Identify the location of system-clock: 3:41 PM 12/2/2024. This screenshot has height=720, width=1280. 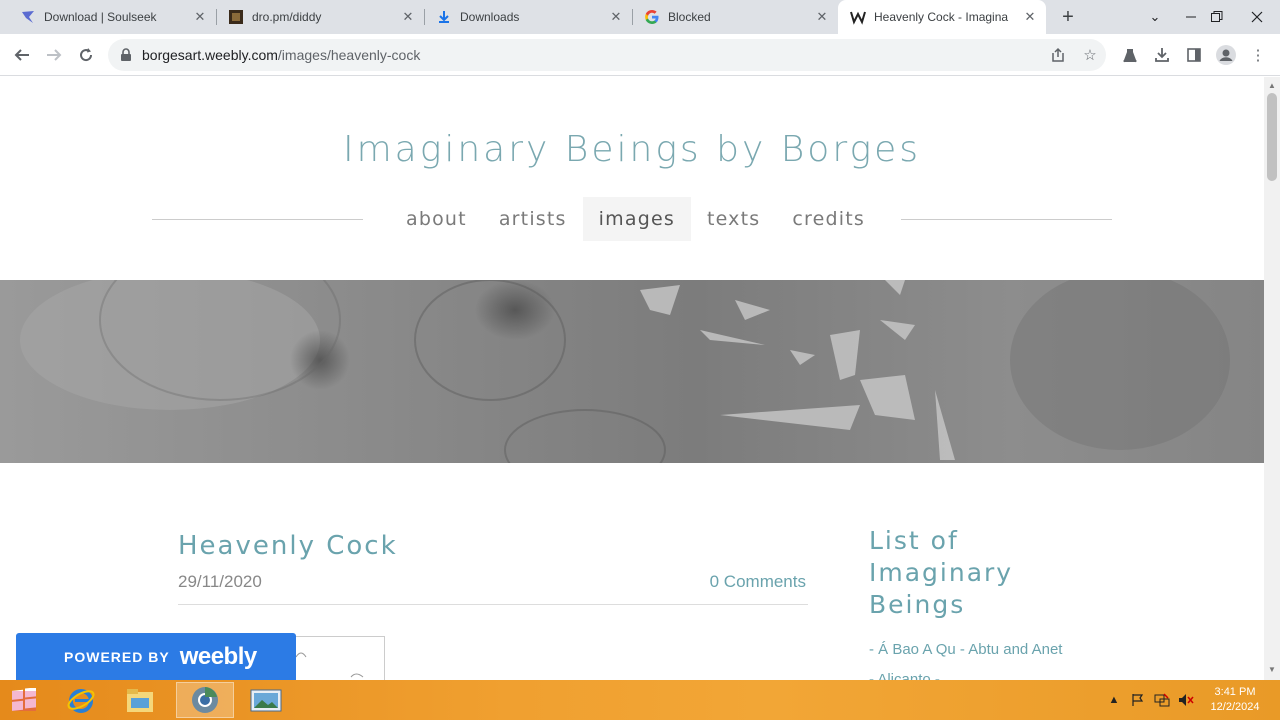
(1235, 700).